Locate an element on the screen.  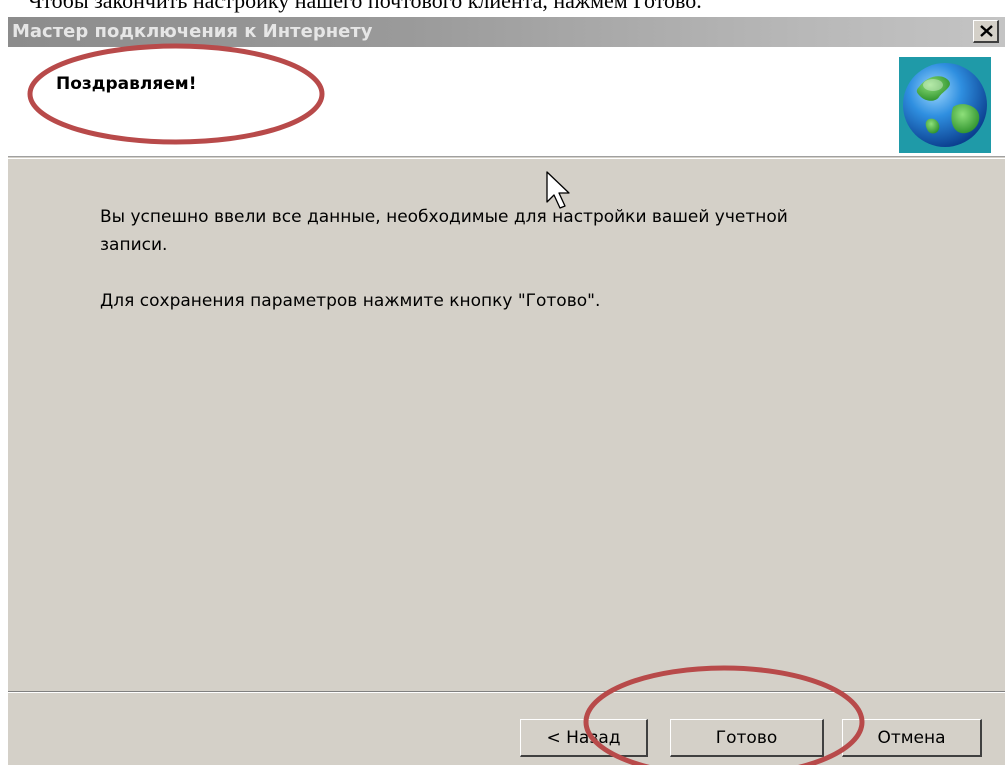
close-icon is located at coordinates (986, 31).